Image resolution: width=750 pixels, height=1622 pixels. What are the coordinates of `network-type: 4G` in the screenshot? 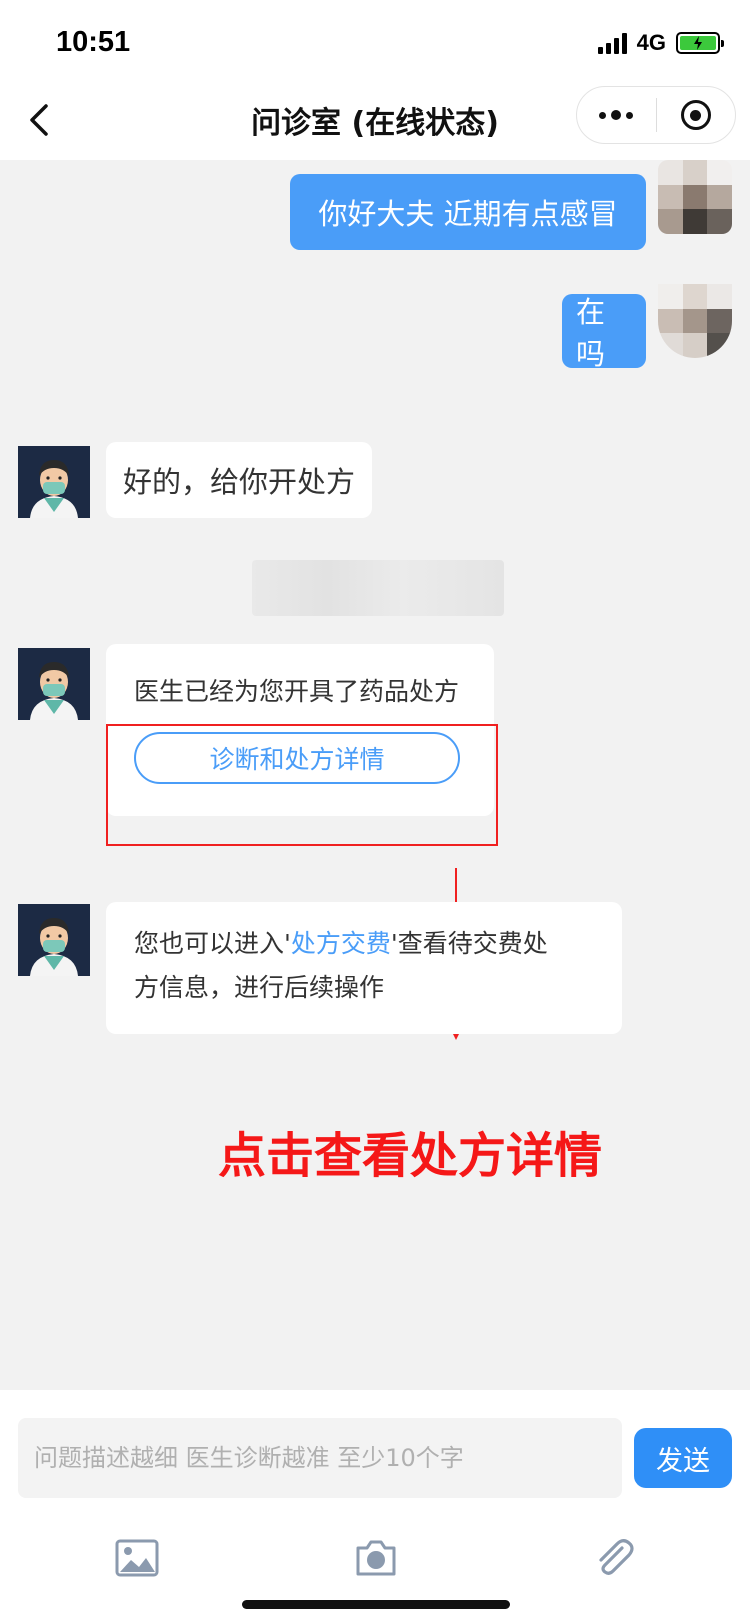 It's located at (651, 42).